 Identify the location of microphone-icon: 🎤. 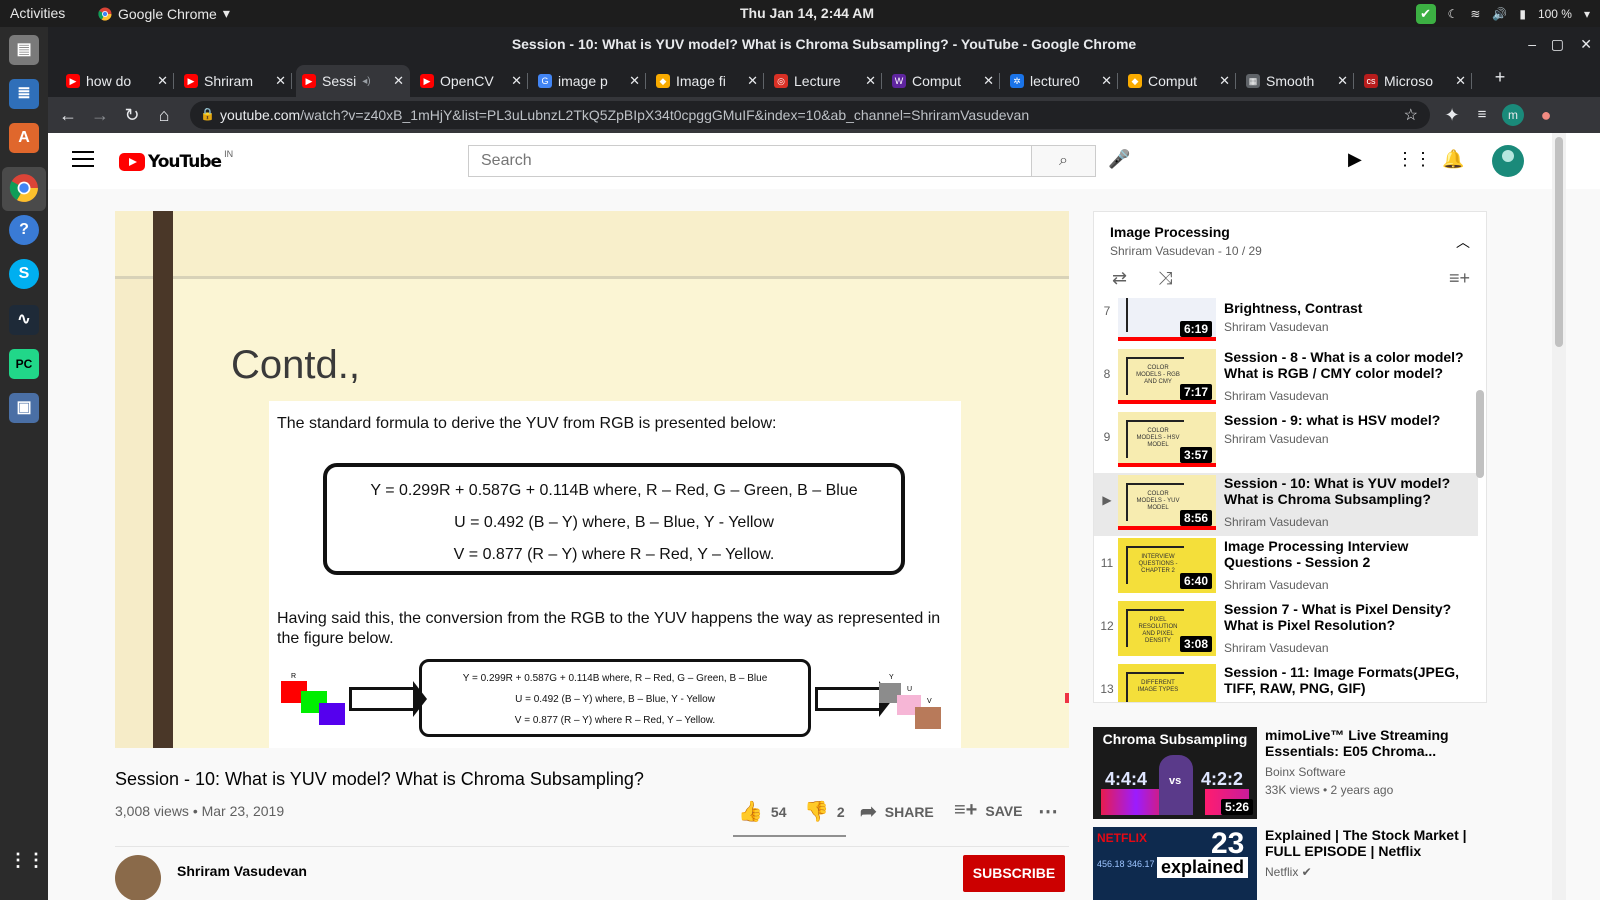
(1119, 159).